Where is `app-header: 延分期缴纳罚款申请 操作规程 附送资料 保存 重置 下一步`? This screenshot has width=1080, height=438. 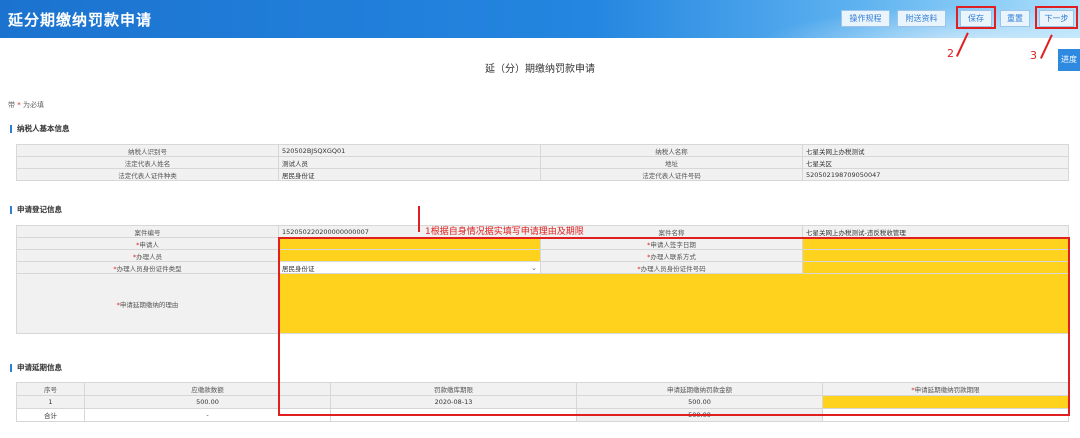 app-header: 延分期缴纳罚款申请 操作规程 附送资料 保存 重置 下一步 is located at coordinates (540, 19).